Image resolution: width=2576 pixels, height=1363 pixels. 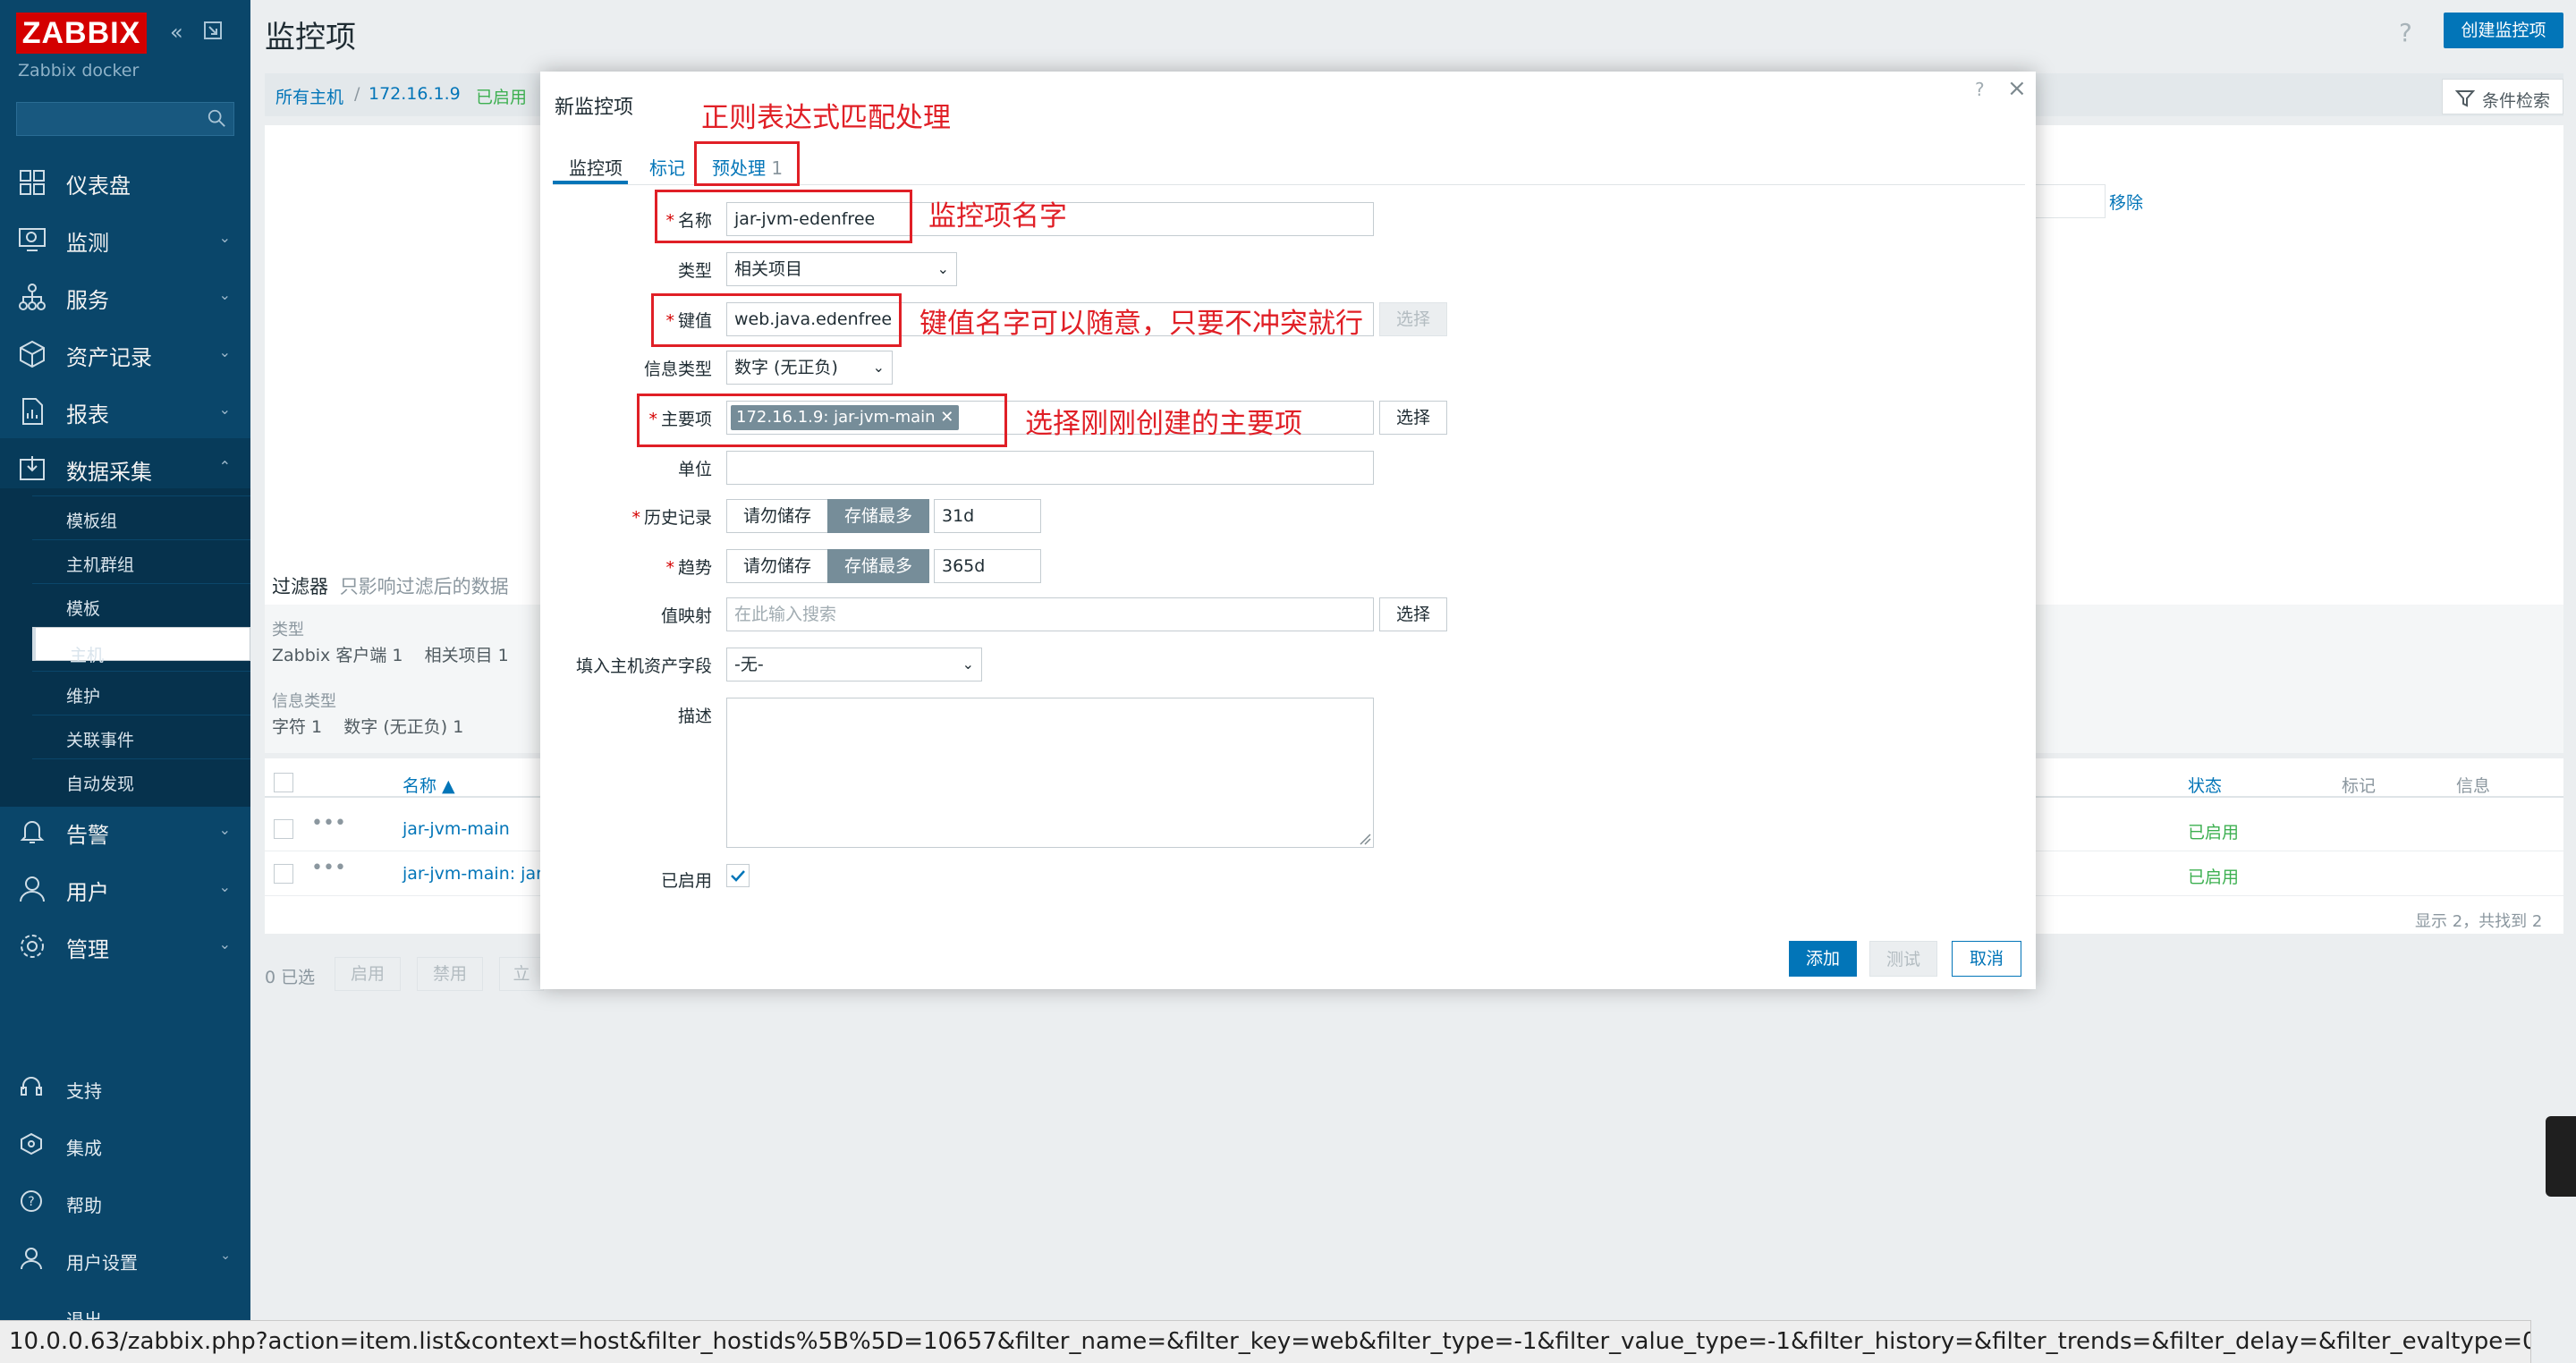 I want to click on filter-hint-text: 只影响过滤后的数据, so click(x=424, y=586).